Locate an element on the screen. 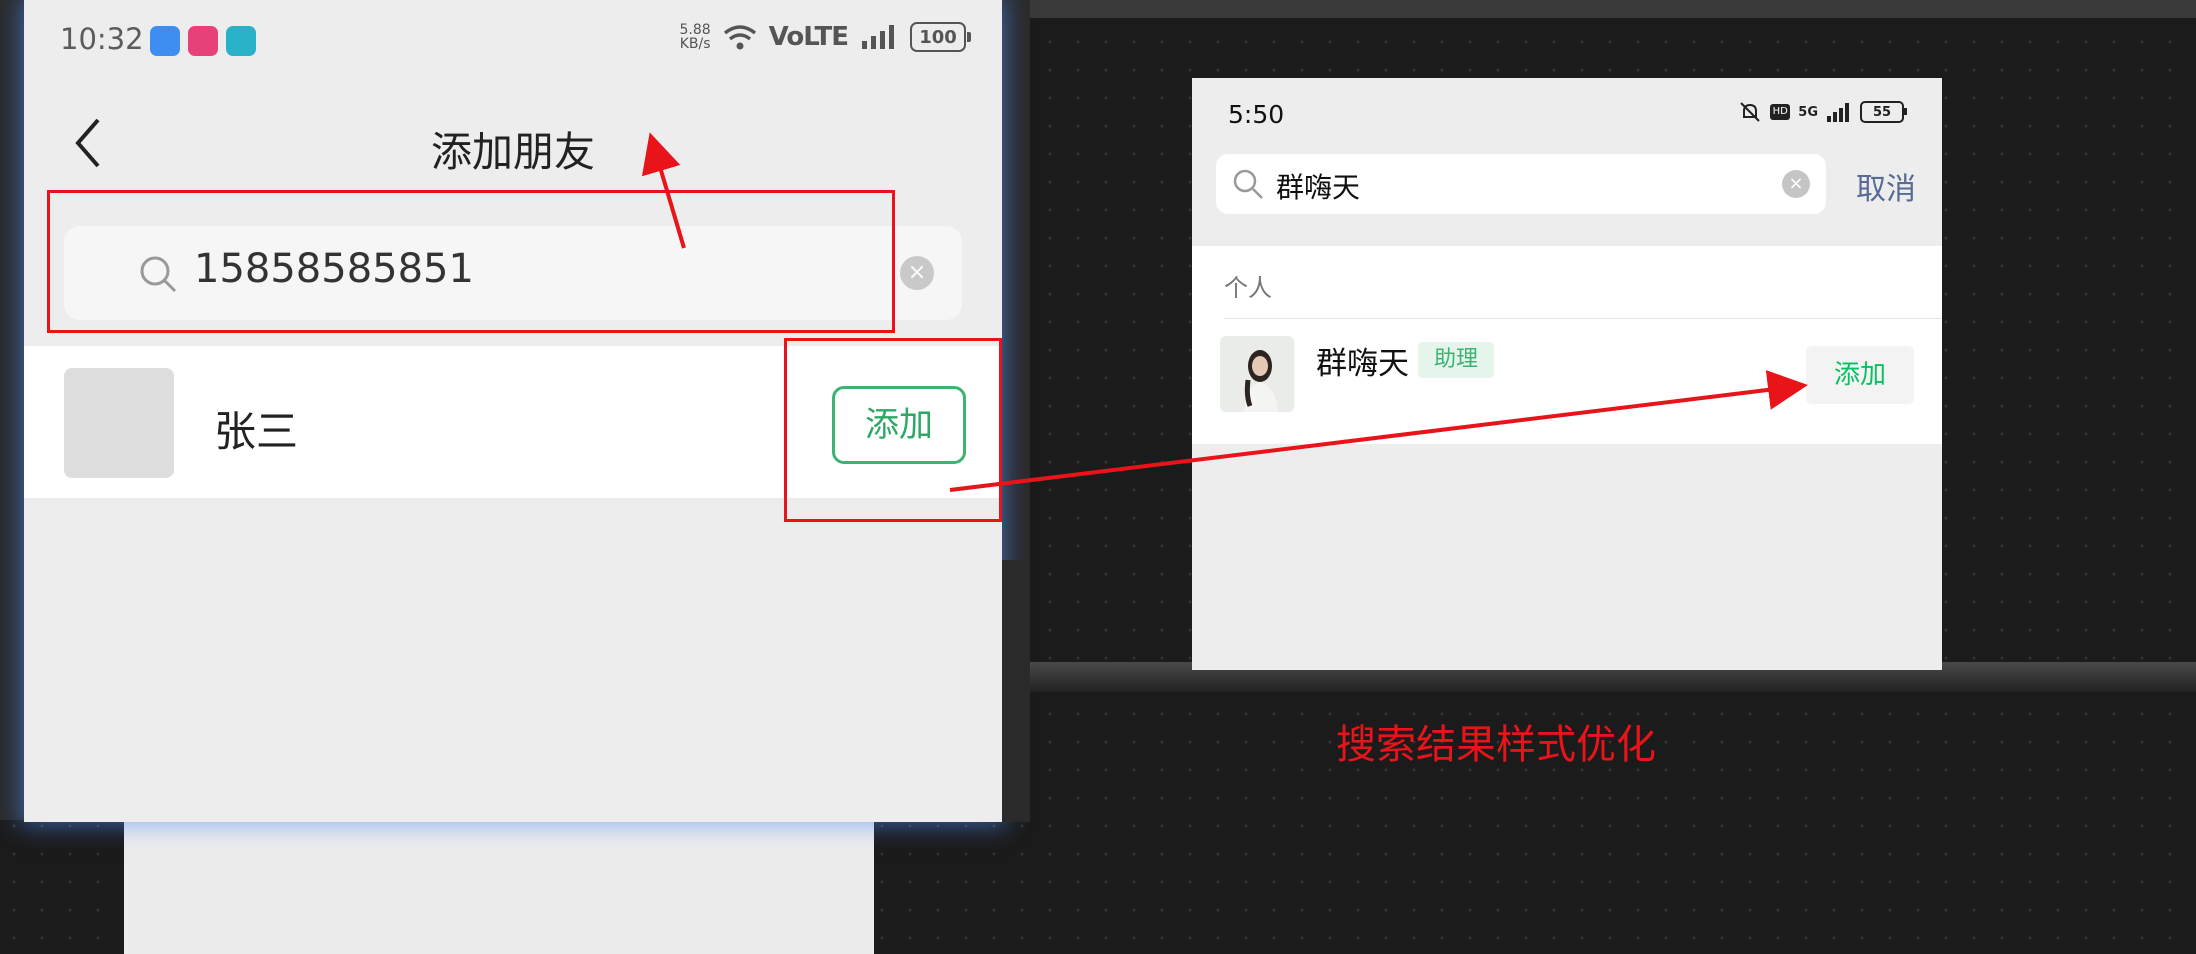 The height and width of the screenshot is (954, 2196). background-window-edge is located at coordinates (1016, 691).